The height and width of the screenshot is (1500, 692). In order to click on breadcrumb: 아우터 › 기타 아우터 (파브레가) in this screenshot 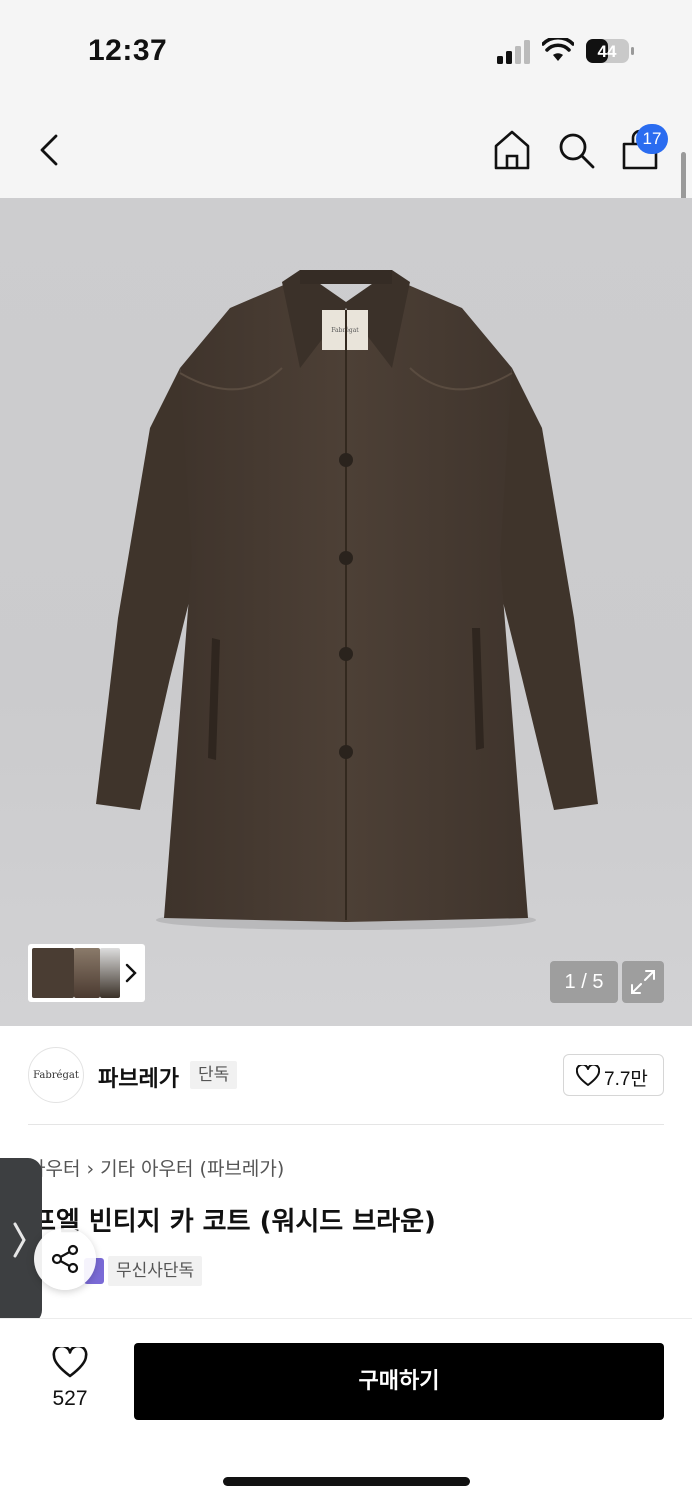, I will do `click(156, 1167)`.